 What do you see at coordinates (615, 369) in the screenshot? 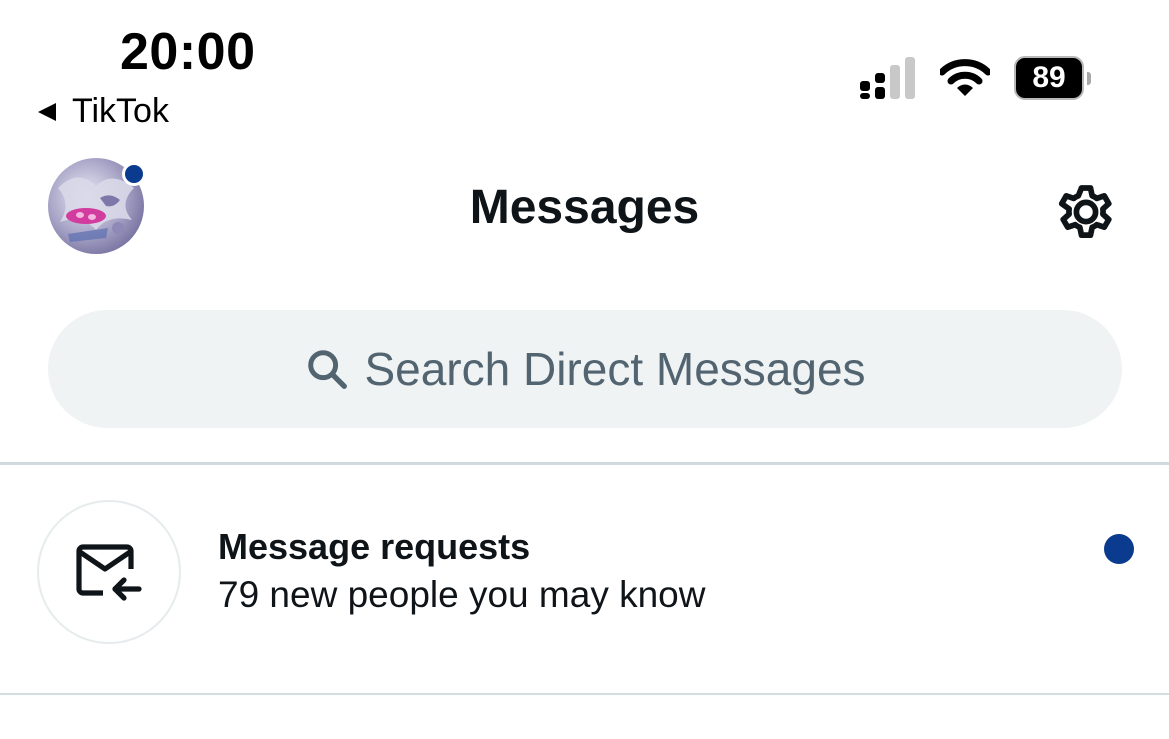
I see `search-placeholder: Search Direct Messages` at bounding box center [615, 369].